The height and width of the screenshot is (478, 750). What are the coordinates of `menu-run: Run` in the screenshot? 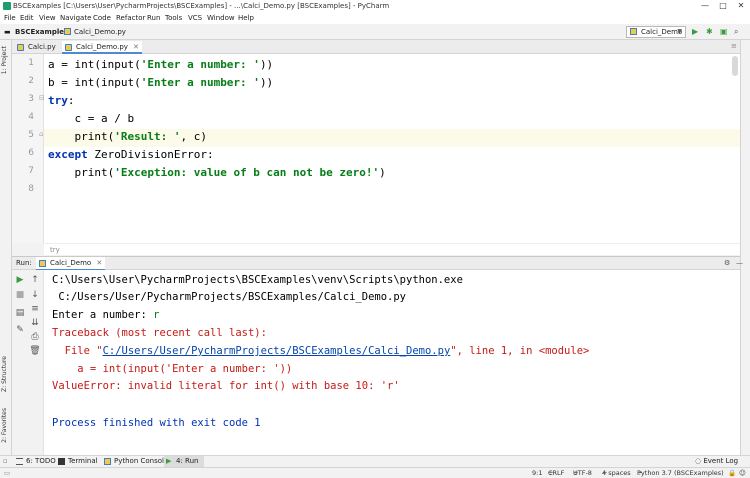 It's located at (153, 18).